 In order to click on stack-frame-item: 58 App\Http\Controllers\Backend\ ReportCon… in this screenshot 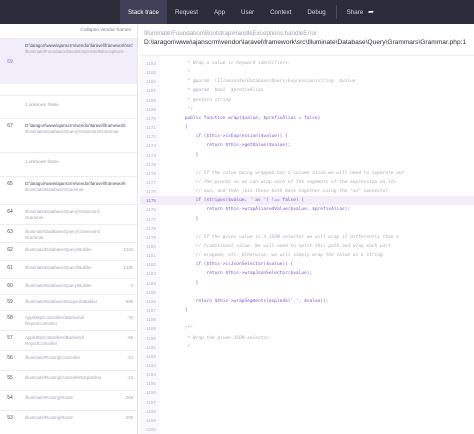, I will do `click(68, 319)`.